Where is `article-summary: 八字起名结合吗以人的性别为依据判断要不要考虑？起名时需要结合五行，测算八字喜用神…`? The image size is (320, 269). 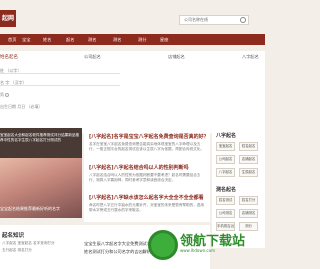
article-summary: 八字起名结合吗以人的性别为依据判断要不要考虑？起名时需要结合五行，测算八字喜用神… is located at coordinates (145, 177).